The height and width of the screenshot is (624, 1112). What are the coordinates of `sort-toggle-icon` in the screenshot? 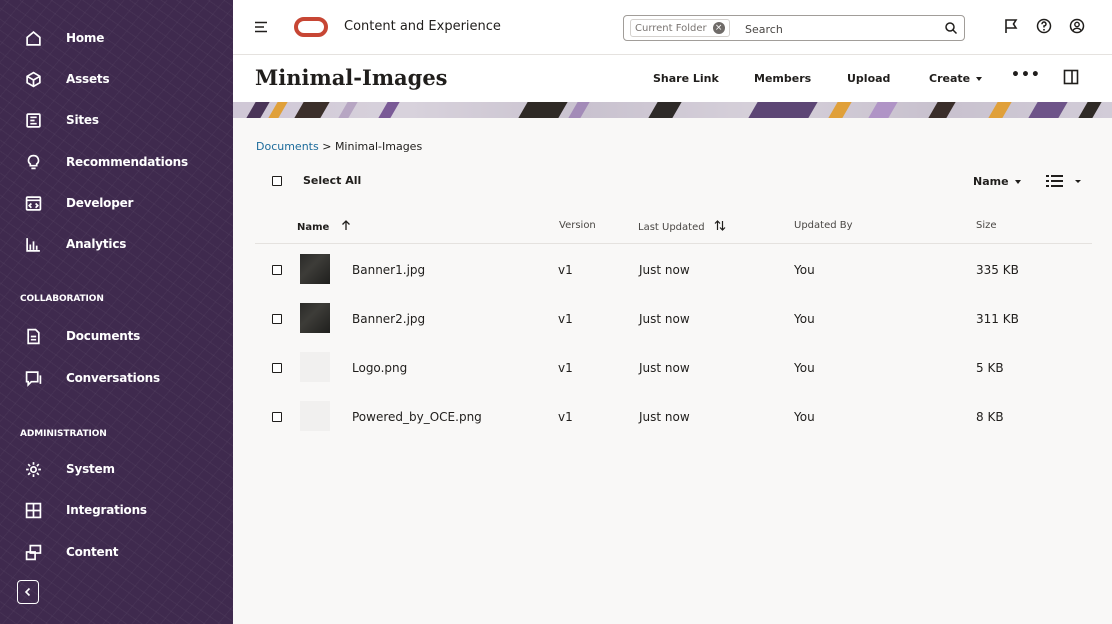 It's located at (720, 225).